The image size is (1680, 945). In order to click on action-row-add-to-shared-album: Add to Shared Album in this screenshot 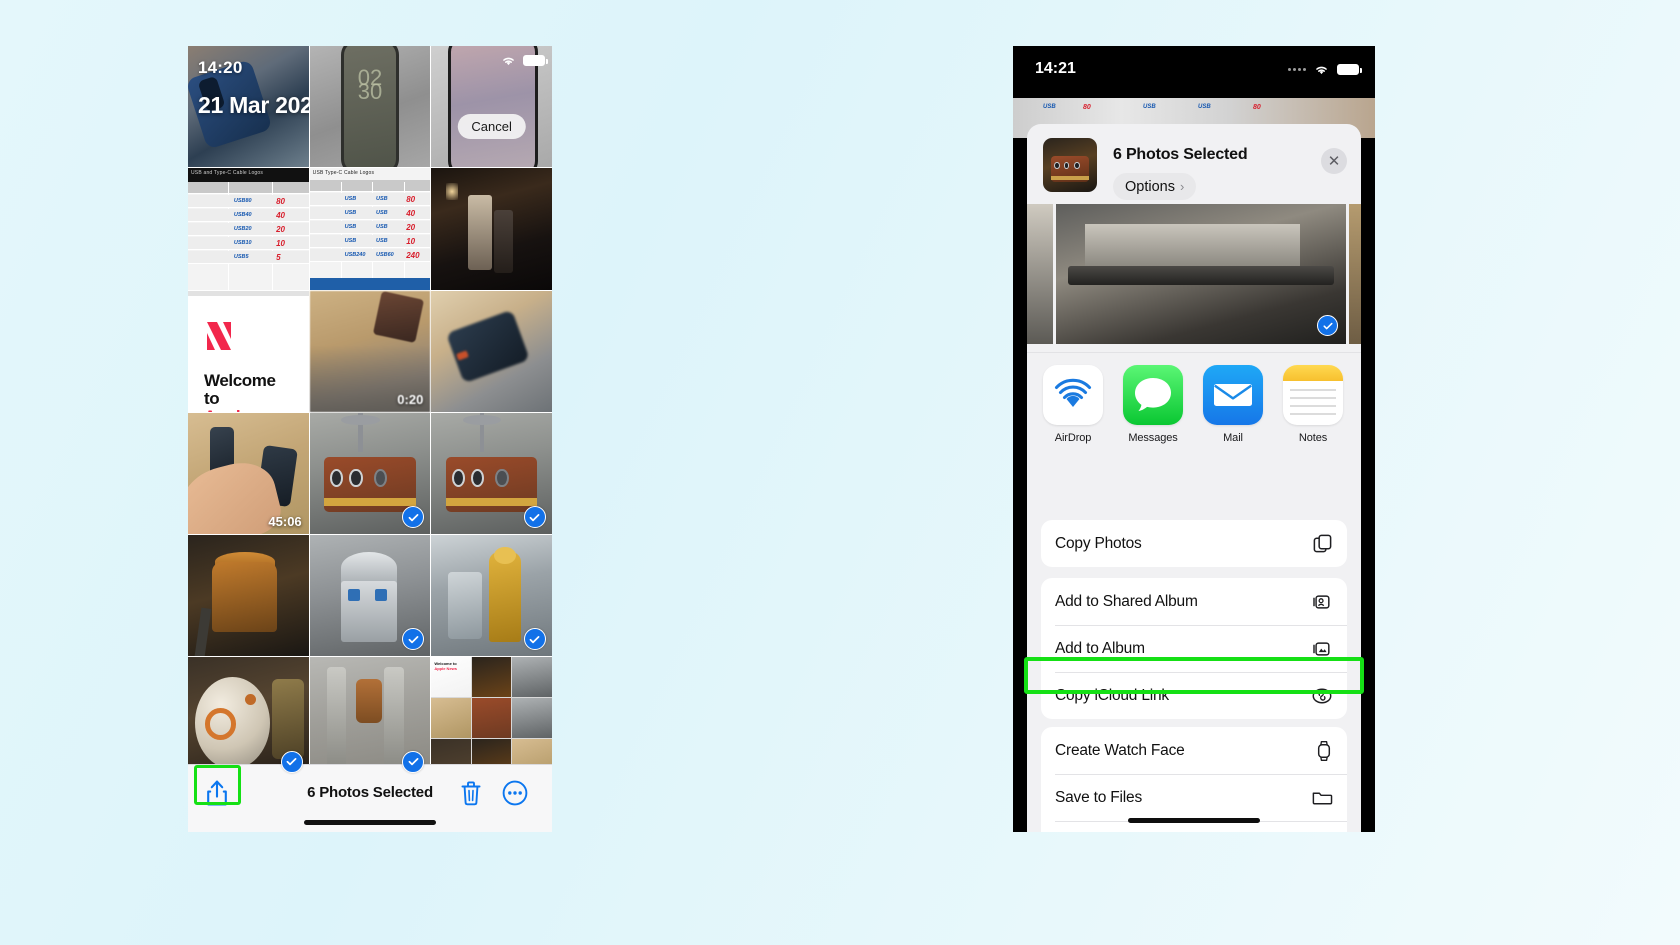, I will do `click(1194, 601)`.